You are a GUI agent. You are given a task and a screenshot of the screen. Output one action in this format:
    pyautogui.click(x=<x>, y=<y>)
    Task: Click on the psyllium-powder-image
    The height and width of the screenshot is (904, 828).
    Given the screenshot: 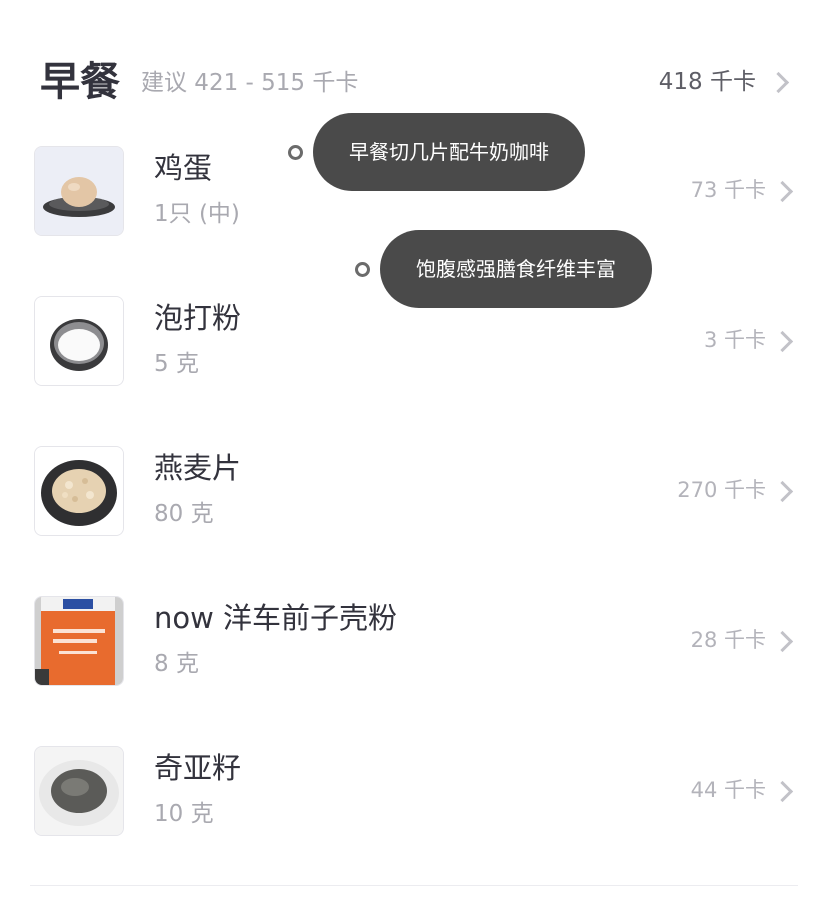 What is the action you would take?
    pyautogui.click(x=79, y=641)
    